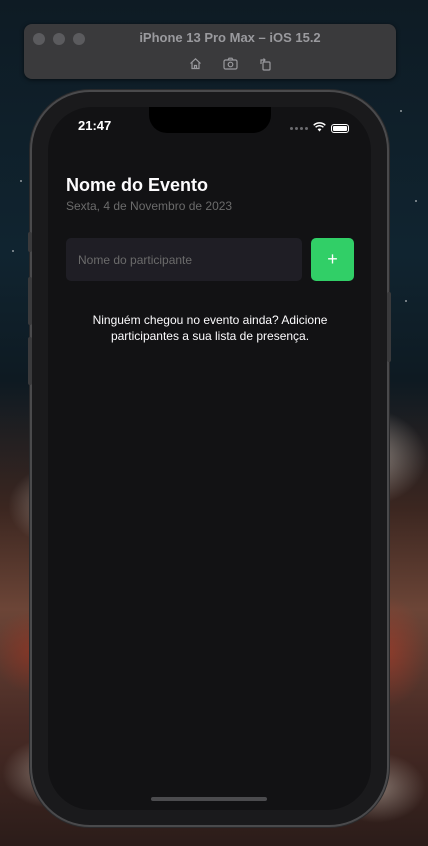 The height and width of the screenshot is (846, 428). What do you see at coordinates (299, 128) in the screenshot?
I see `signal-dots-icon` at bounding box center [299, 128].